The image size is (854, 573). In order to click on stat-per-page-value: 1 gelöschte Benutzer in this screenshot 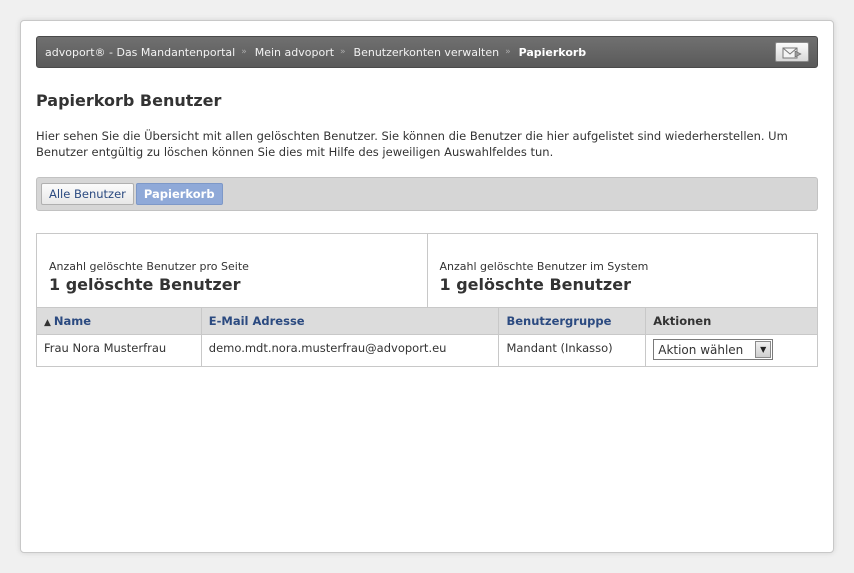, I will do `click(145, 284)`.